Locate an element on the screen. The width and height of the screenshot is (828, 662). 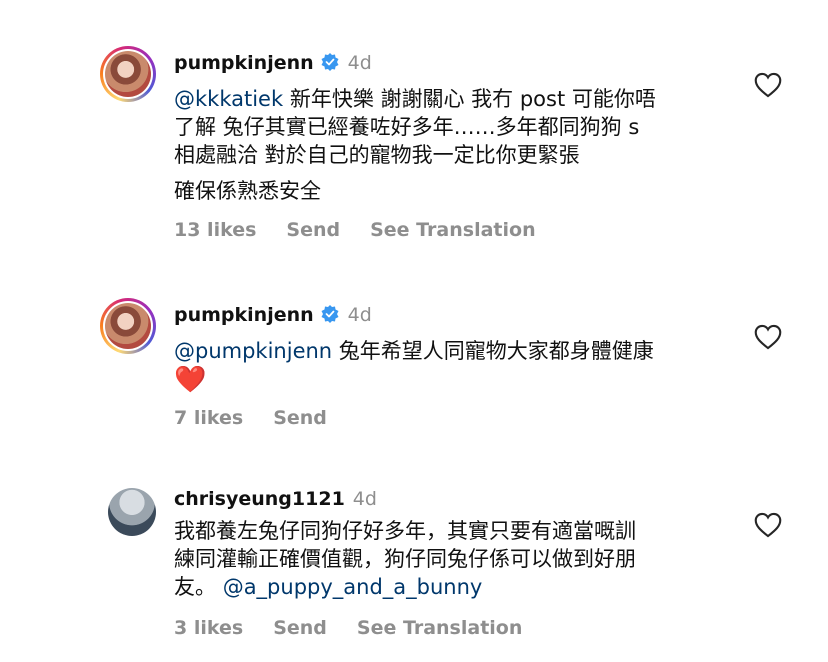
mention-link: @pumpkinjenn is located at coordinates (253, 351).